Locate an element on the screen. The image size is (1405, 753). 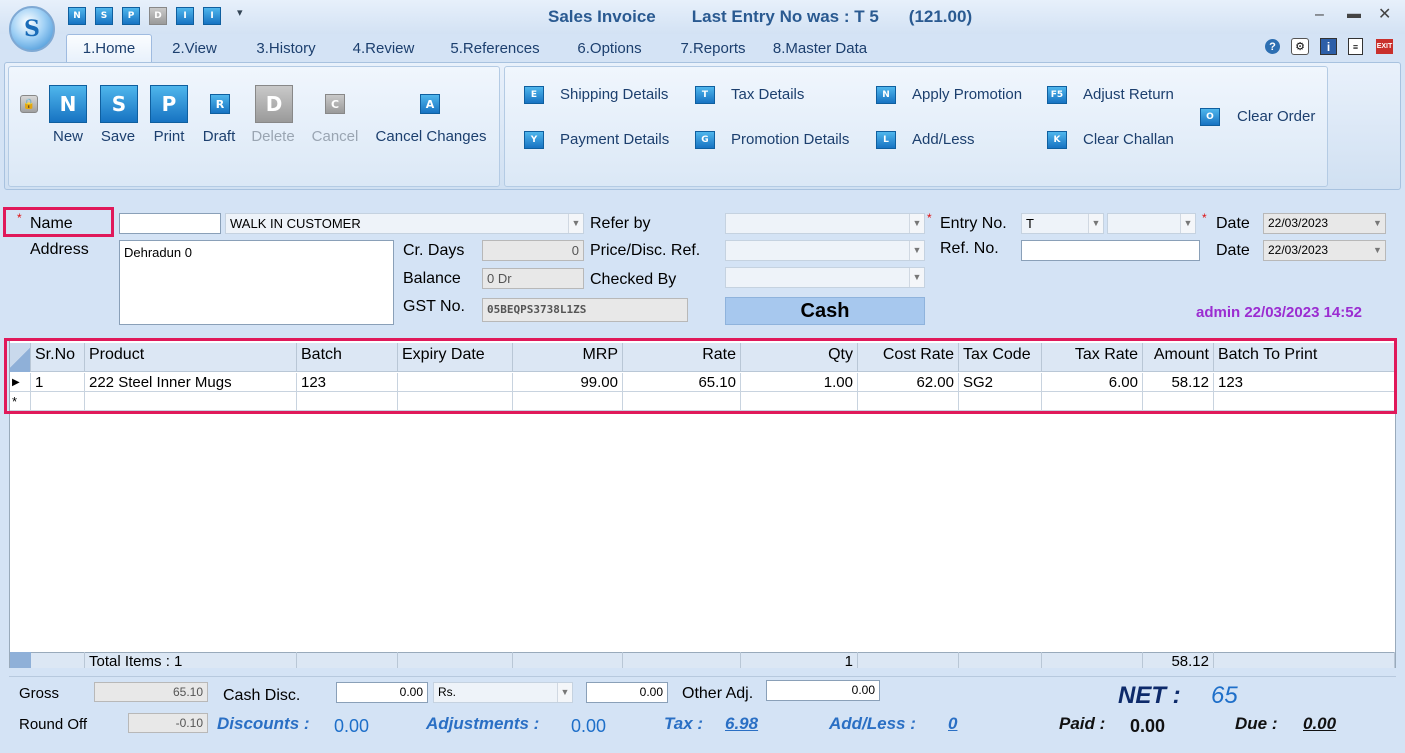
table-cell is located at coordinates (455, 382).